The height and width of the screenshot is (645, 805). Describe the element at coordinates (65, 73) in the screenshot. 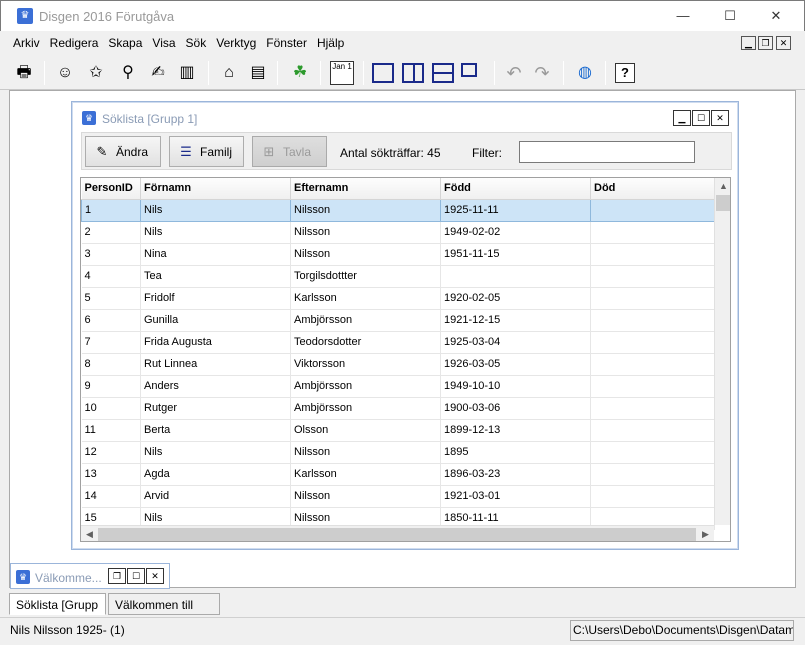

I see `person-icon: ☺` at that location.